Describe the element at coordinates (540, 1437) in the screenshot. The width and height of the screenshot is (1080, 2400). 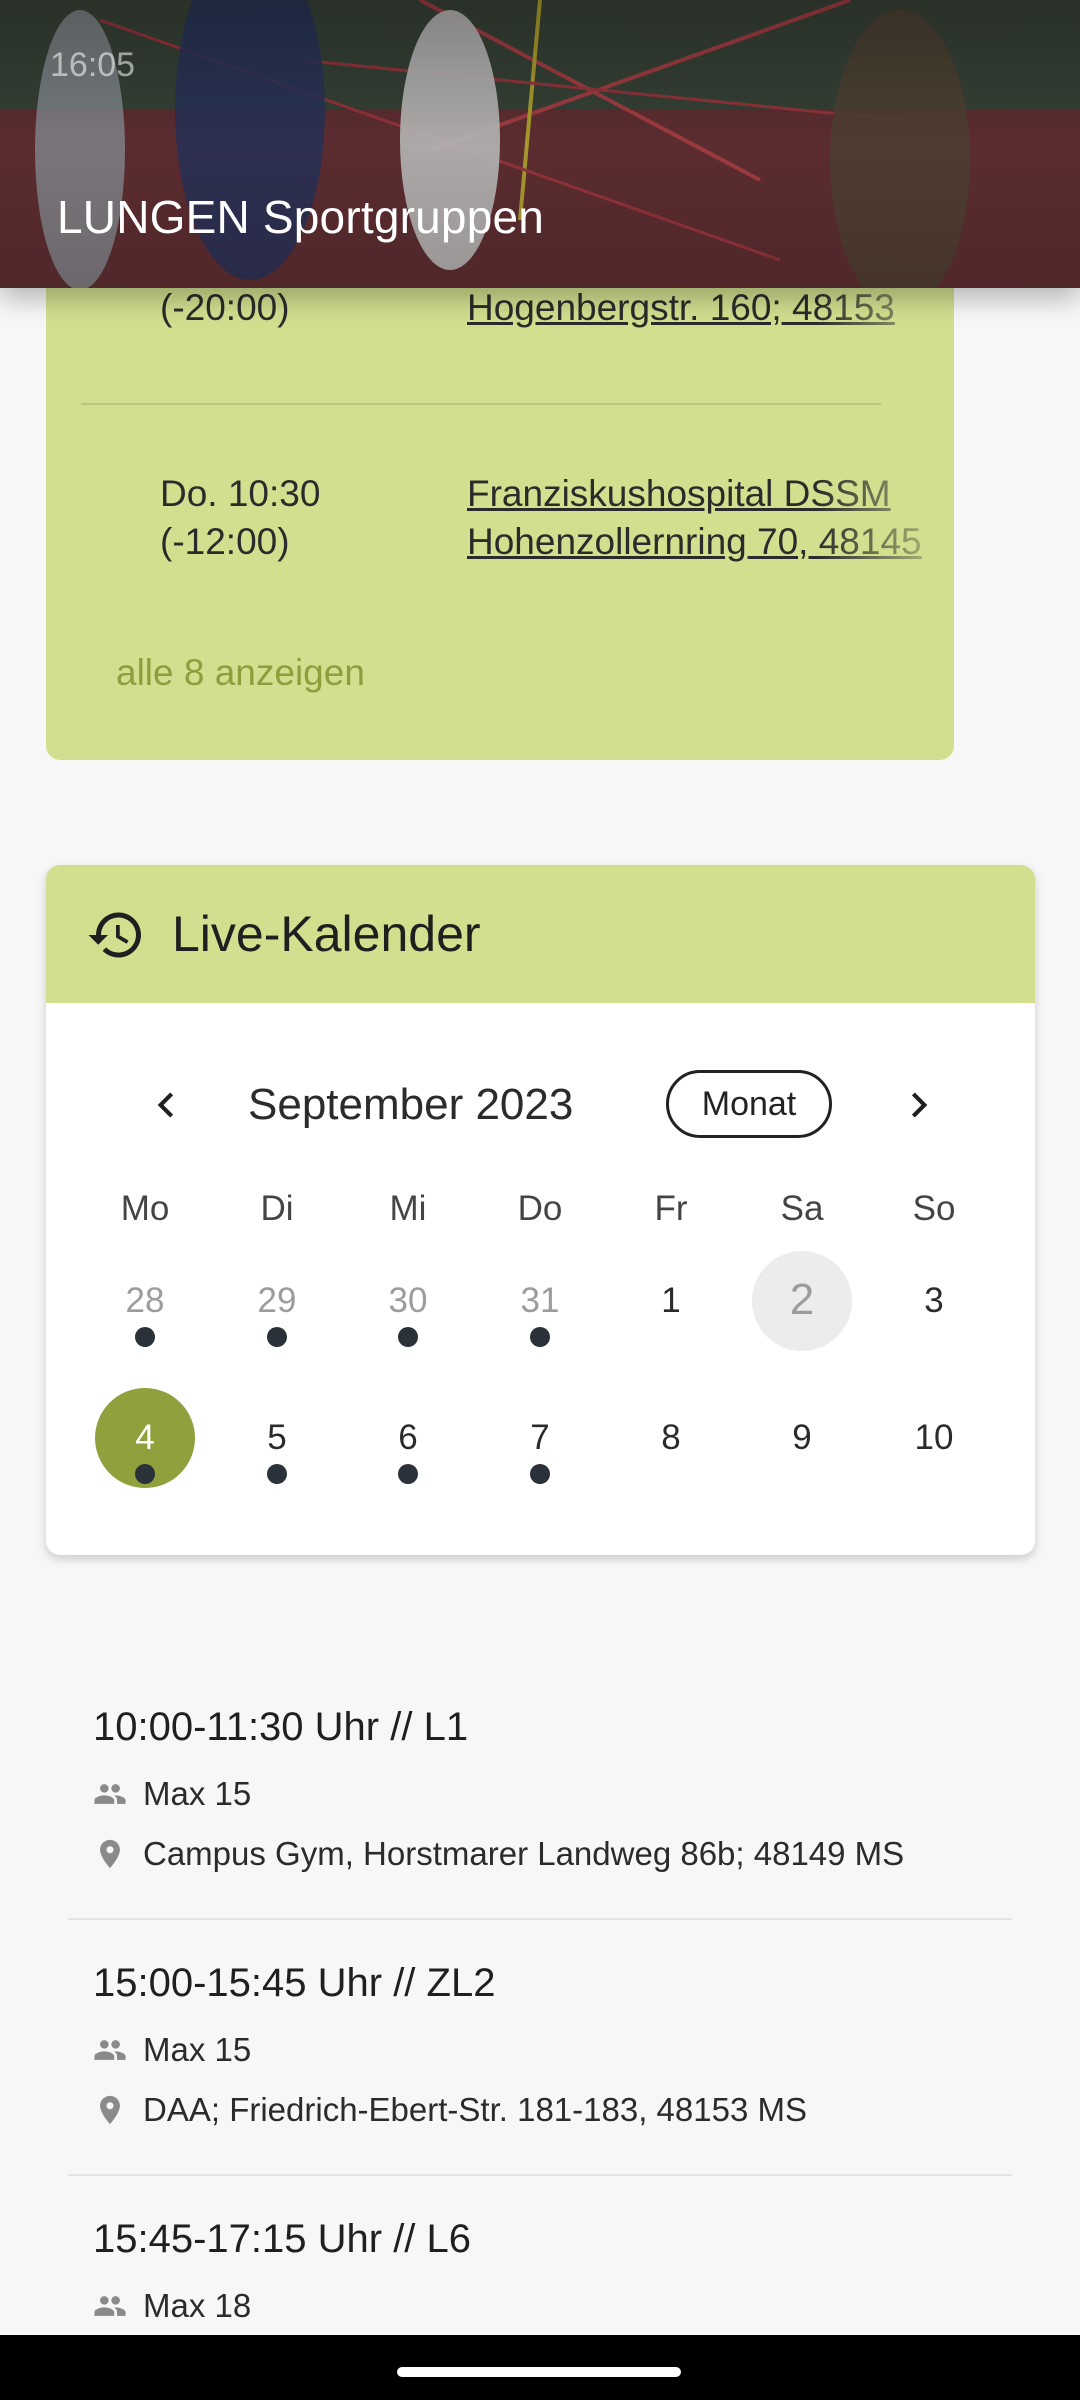
I see `calendar-day-number: 7` at that location.